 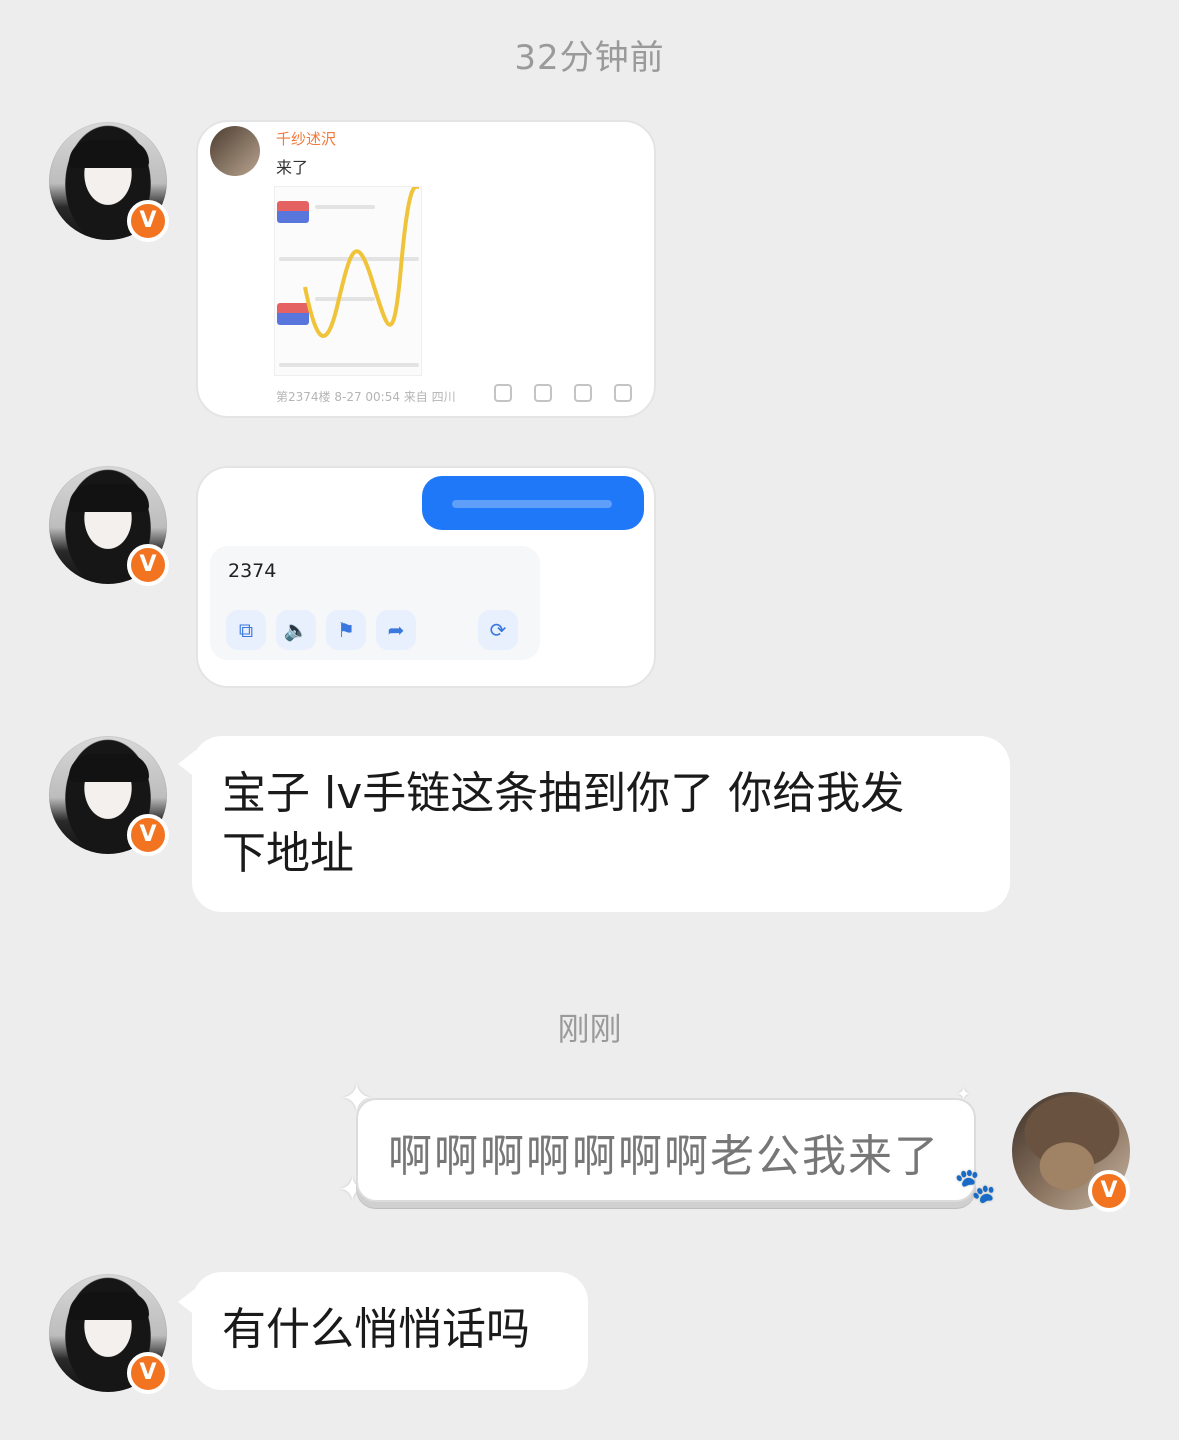 I want to click on post-image-graph, so click(x=348, y=281).